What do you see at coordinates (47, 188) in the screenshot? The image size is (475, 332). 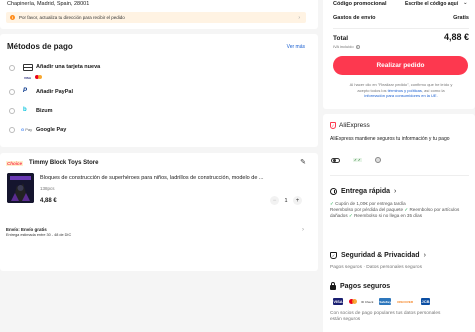 I see `product-variant: 138pcs` at bounding box center [47, 188].